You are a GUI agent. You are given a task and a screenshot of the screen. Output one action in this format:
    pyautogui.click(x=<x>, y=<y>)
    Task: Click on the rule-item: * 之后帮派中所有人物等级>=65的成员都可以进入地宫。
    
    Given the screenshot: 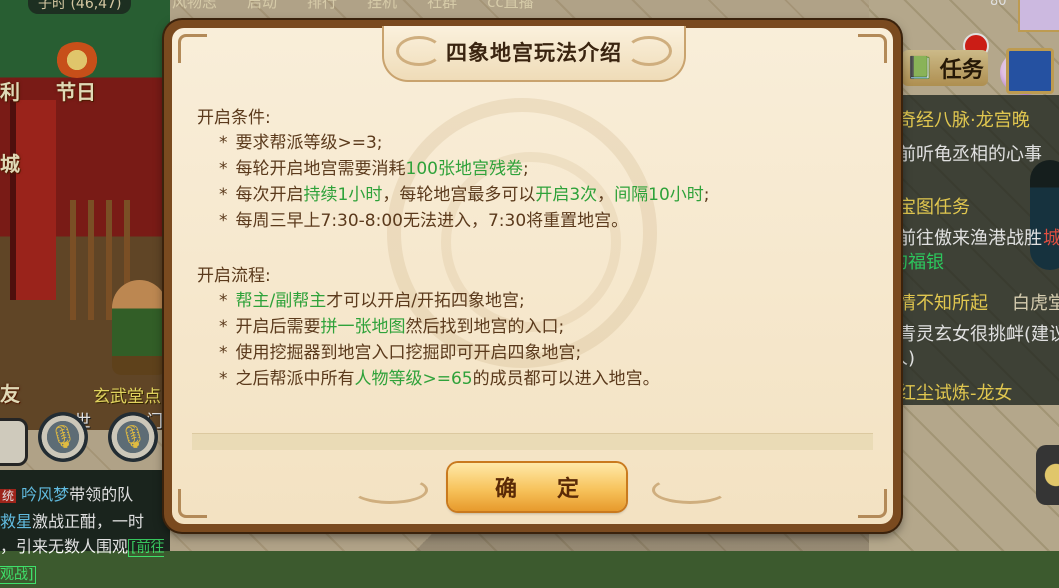 What is the action you would take?
    pyautogui.click(x=527, y=379)
    